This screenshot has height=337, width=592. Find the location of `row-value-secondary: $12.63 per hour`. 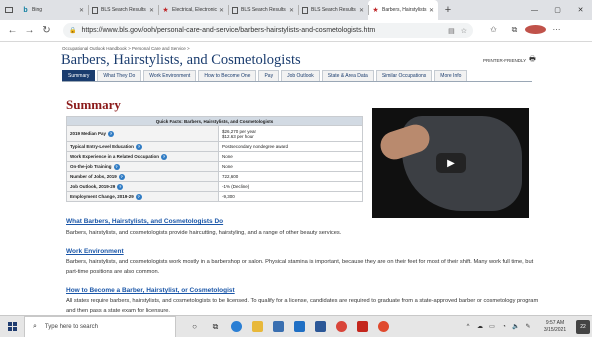

row-value-secondary: $12.63 per hour is located at coordinates (238, 136).